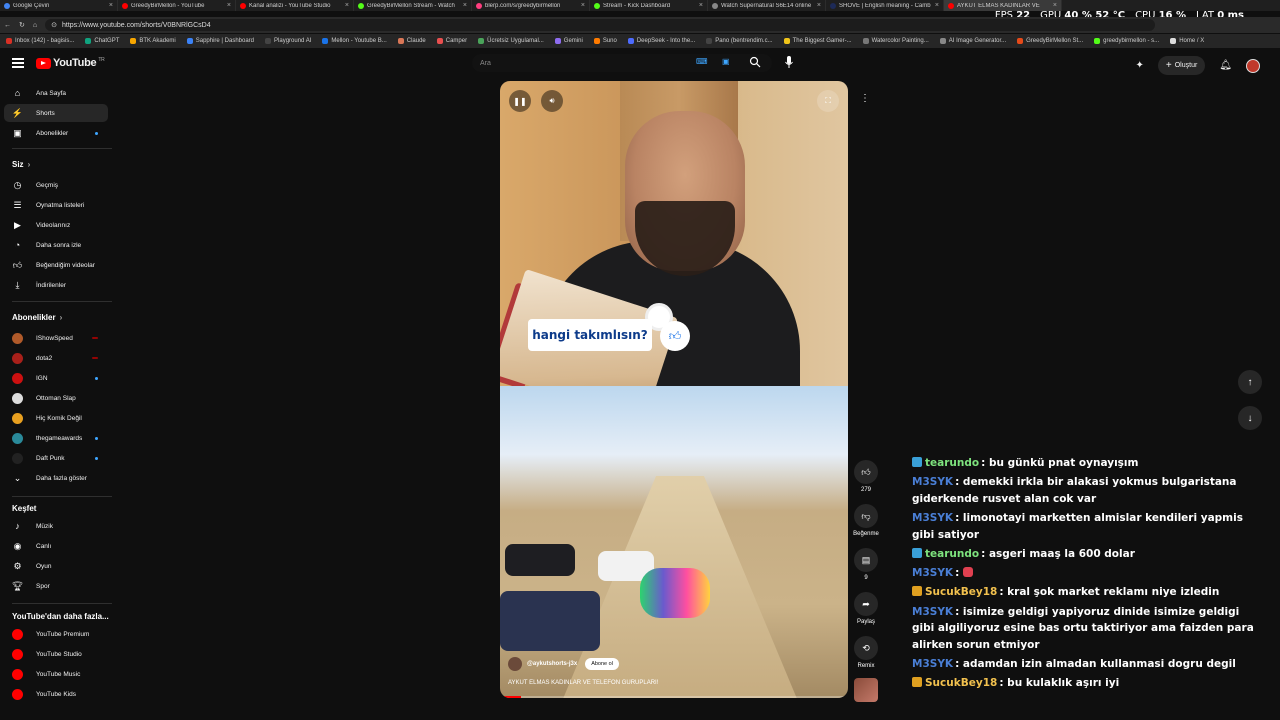 This screenshot has width=1280, height=720. What do you see at coordinates (54, 25) in the screenshot?
I see `site-info-icon: ⊙` at bounding box center [54, 25].